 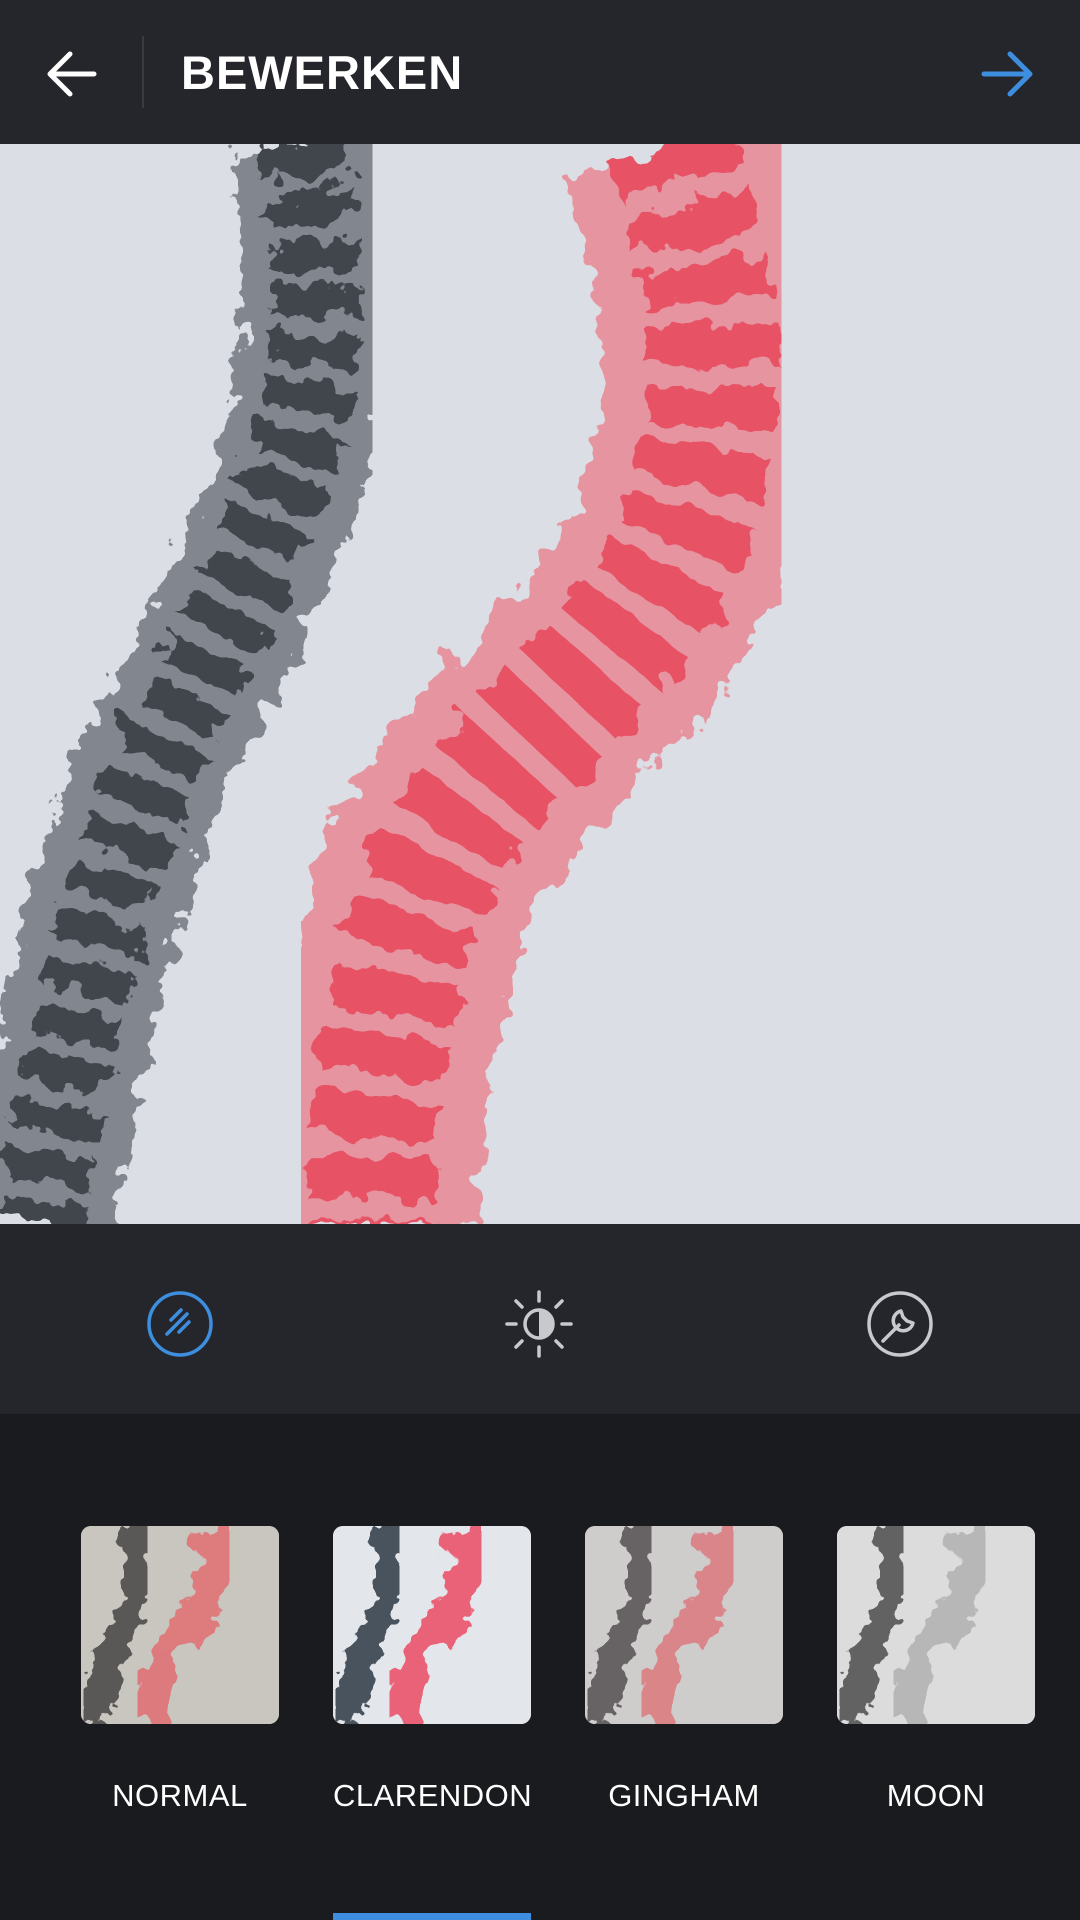 I want to click on arrow-left-icon, so click(x=72, y=74).